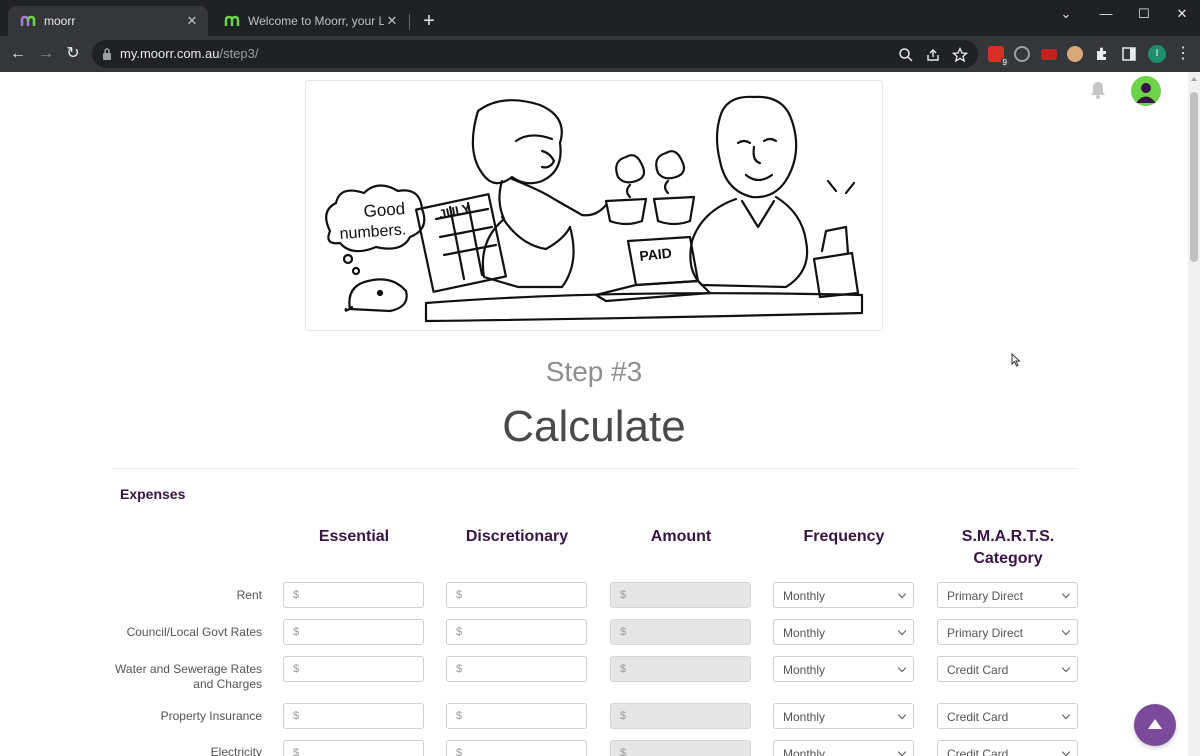  What do you see at coordinates (353, 632) in the screenshot?
I see `council-essential-input: $` at bounding box center [353, 632].